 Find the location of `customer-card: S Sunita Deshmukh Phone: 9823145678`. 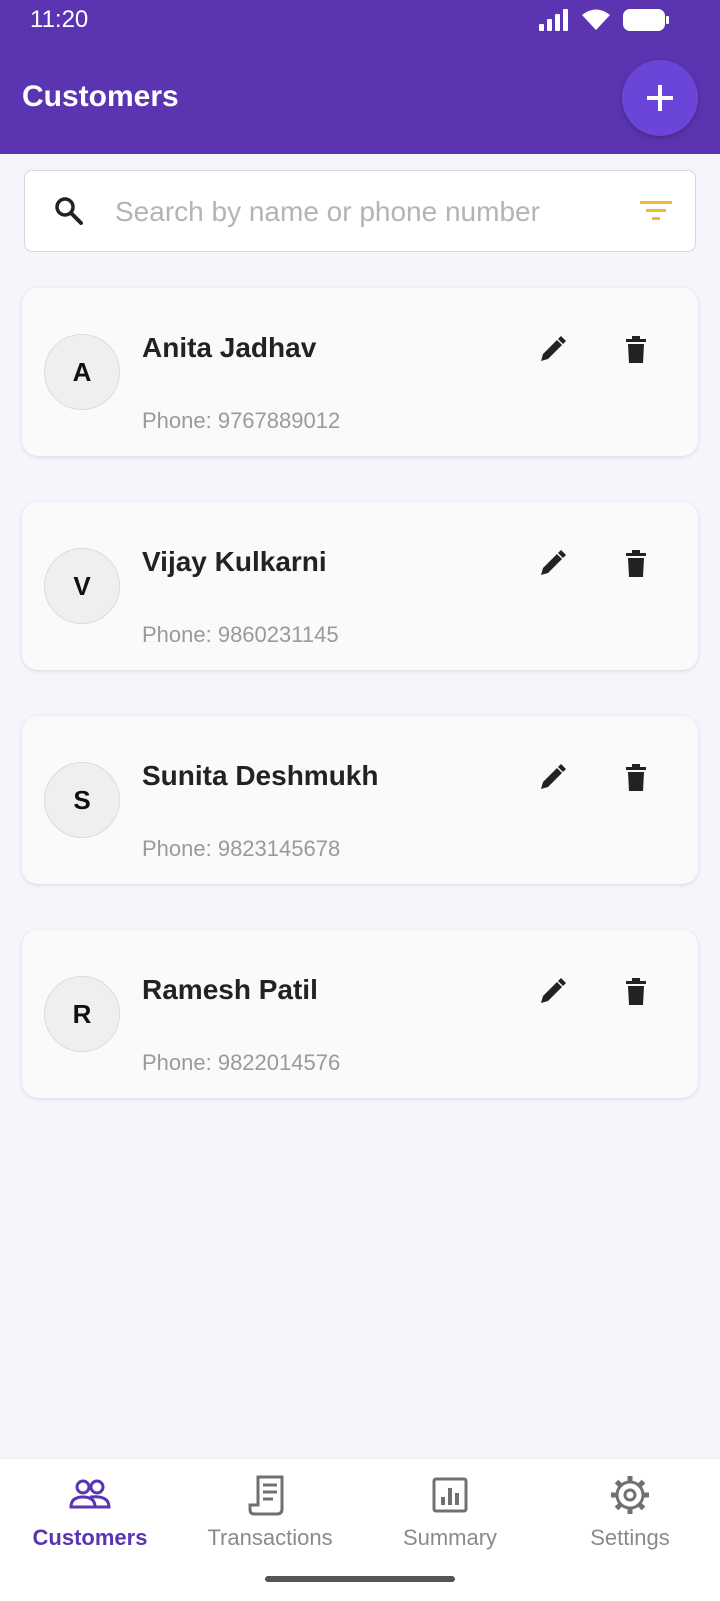

customer-card: S Sunita Deshmukh Phone: 9823145678 is located at coordinates (360, 800).